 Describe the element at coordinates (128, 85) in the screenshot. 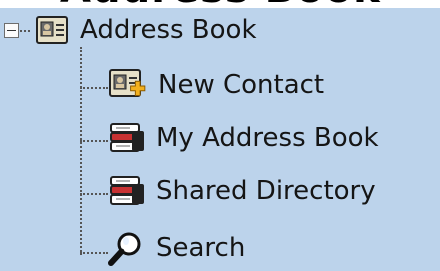

I see `new-contact-icon` at that location.